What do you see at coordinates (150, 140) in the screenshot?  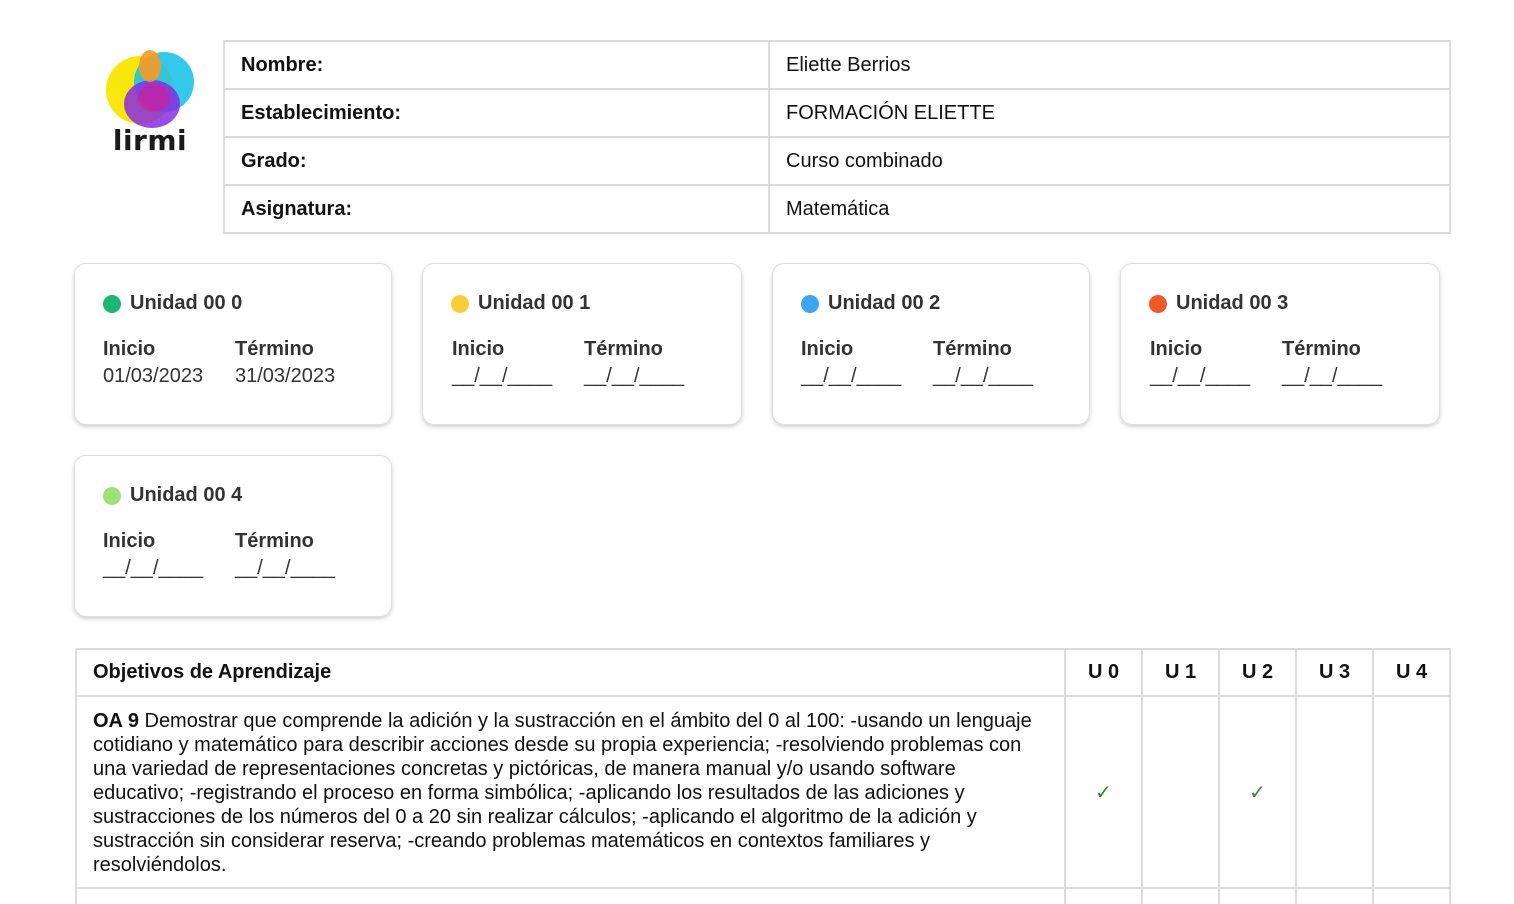 I see `logo-wordmark: lirmi` at bounding box center [150, 140].